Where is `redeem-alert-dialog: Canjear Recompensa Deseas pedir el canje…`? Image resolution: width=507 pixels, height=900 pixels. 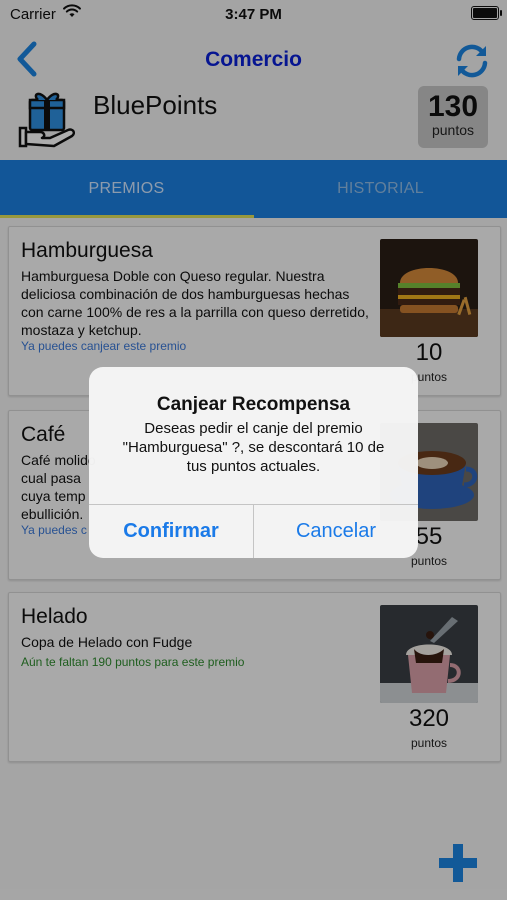
redeem-alert-dialog: Canjear Recompensa Deseas pedir el canje… is located at coordinates (253, 462).